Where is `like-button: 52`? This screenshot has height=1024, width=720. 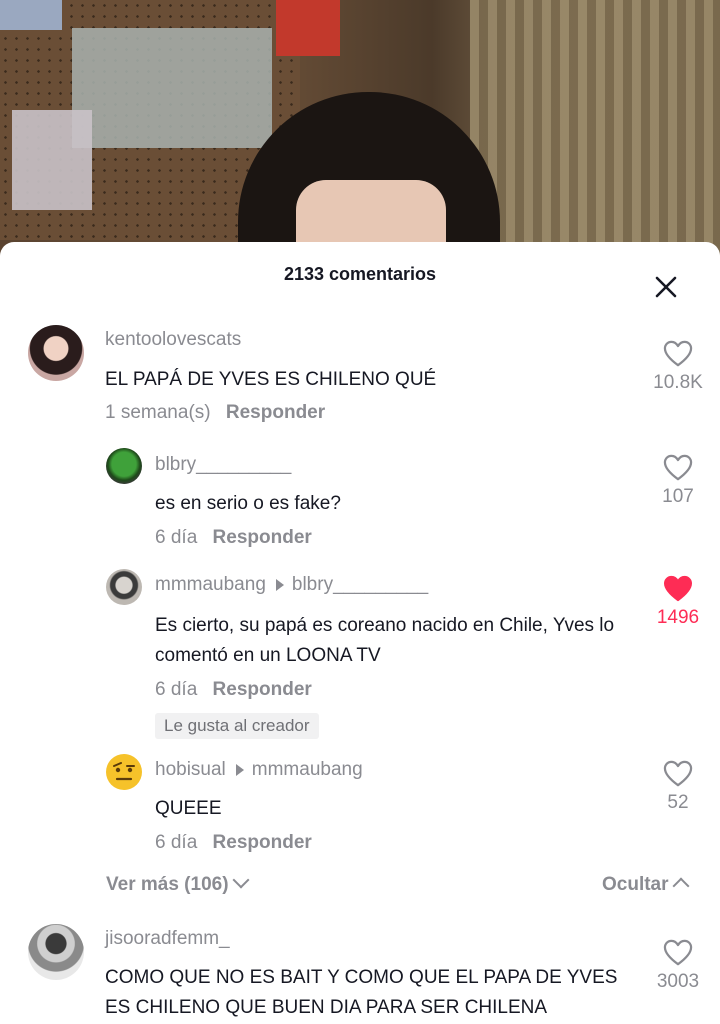
like-button: 52 is located at coordinates (678, 787).